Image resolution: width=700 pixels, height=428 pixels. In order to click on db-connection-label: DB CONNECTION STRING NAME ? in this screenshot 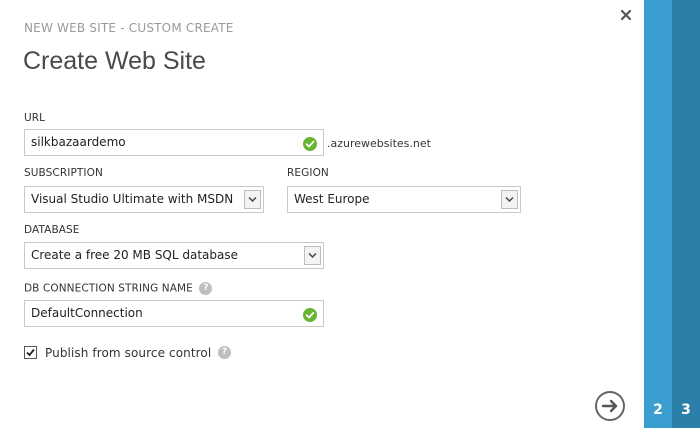, I will do `click(118, 288)`.